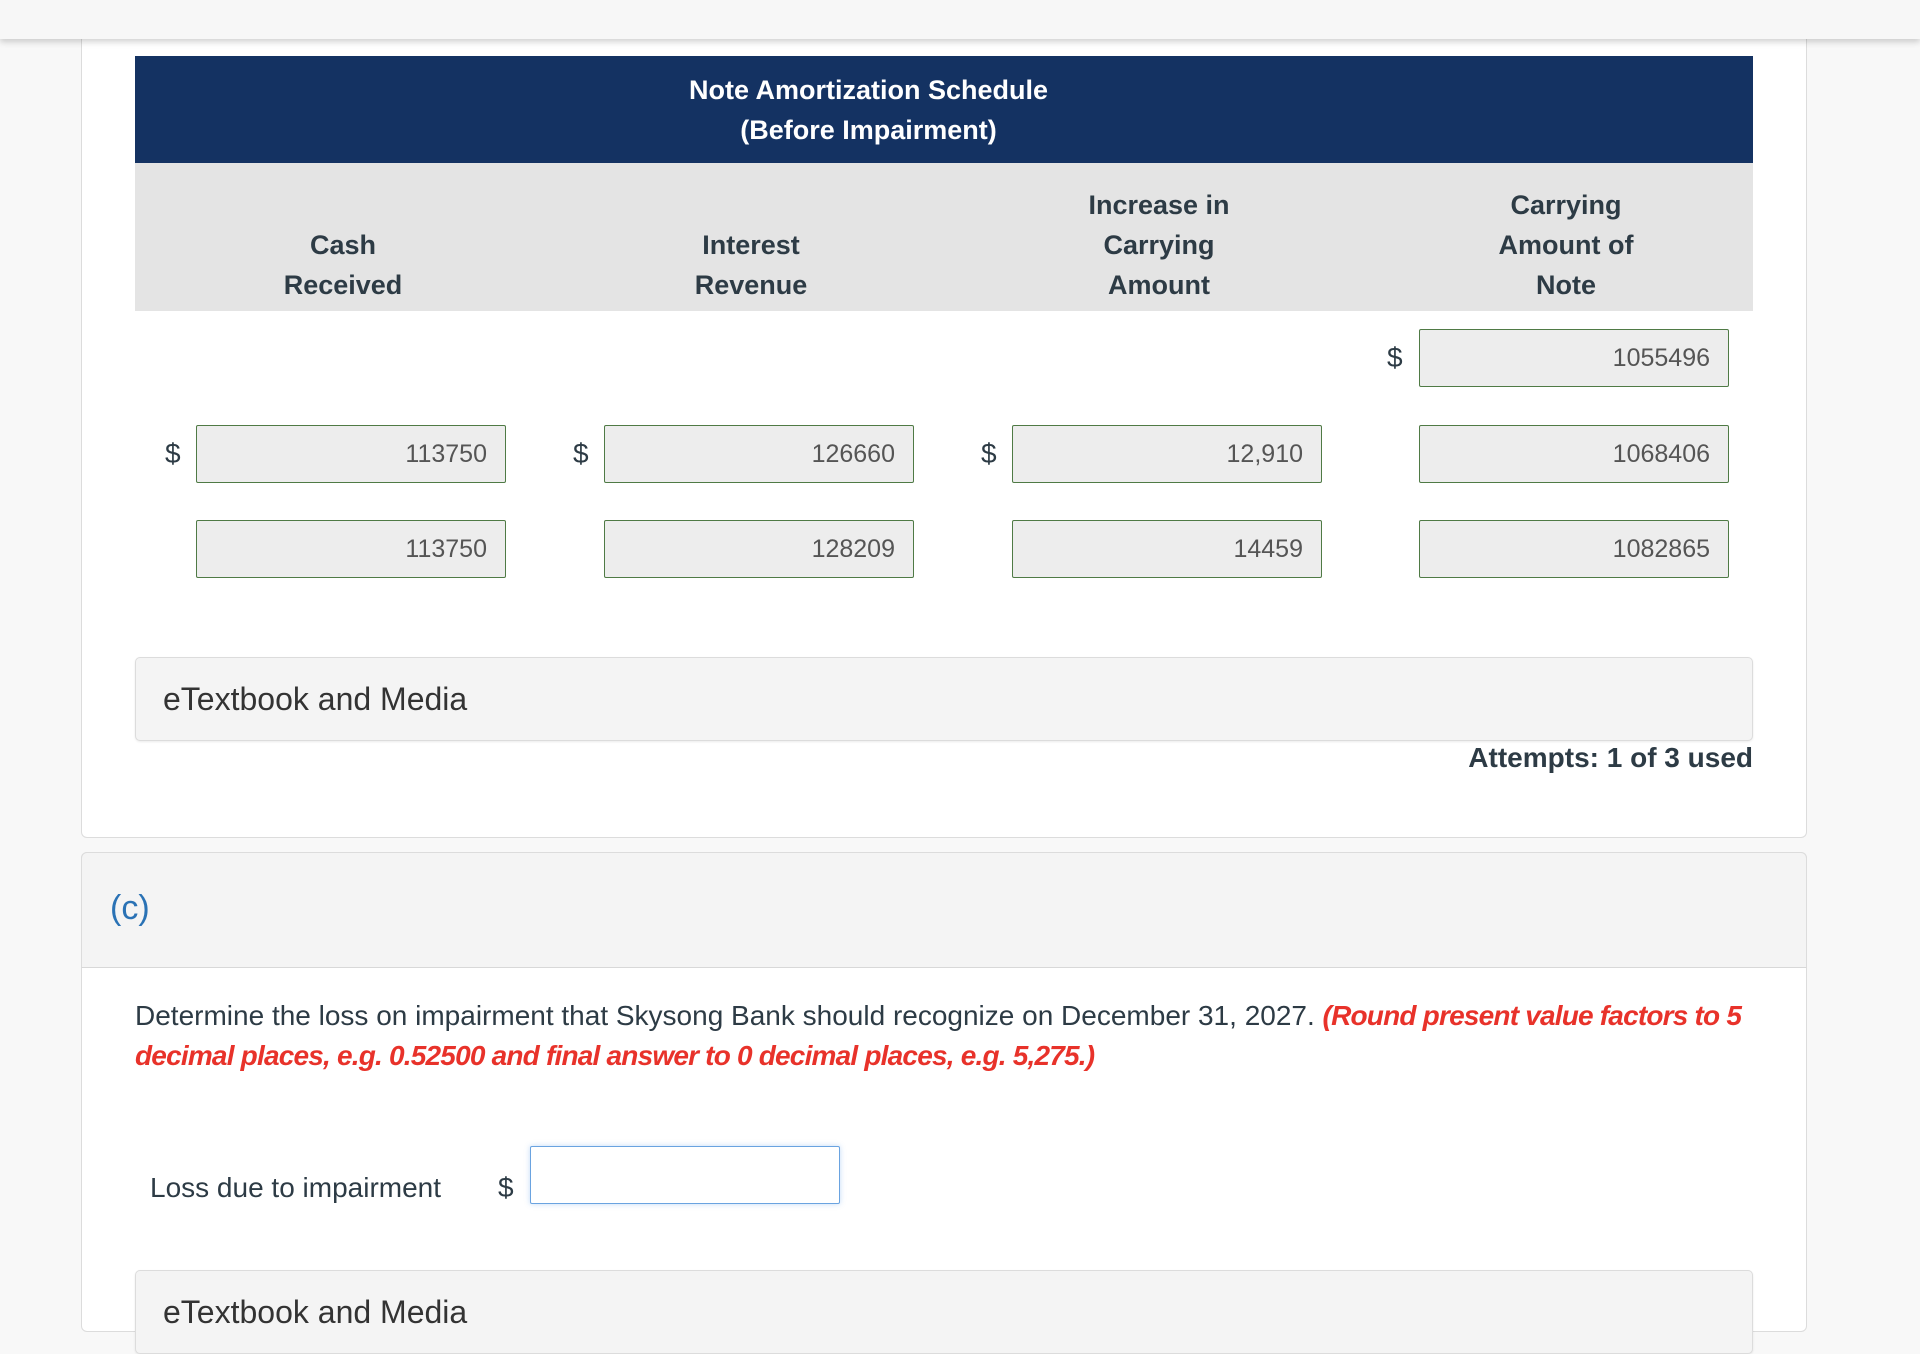  Describe the element at coordinates (351, 454) in the screenshot. I see `cash-received-input-row1` at that location.